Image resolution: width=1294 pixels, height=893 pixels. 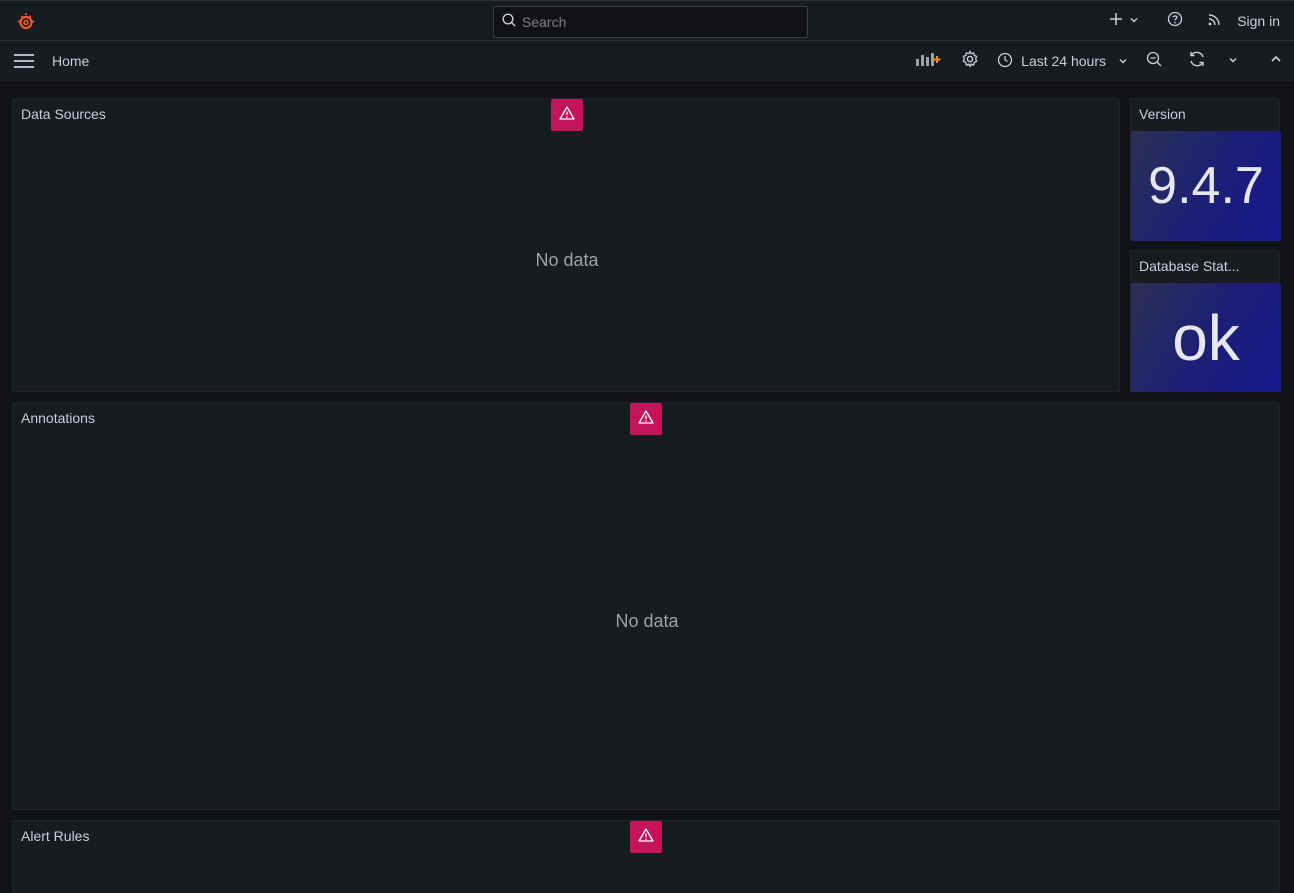 What do you see at coordinates (1124, 21) in the screenshot?
I see `new-button` at bounding box center [1124, 21].